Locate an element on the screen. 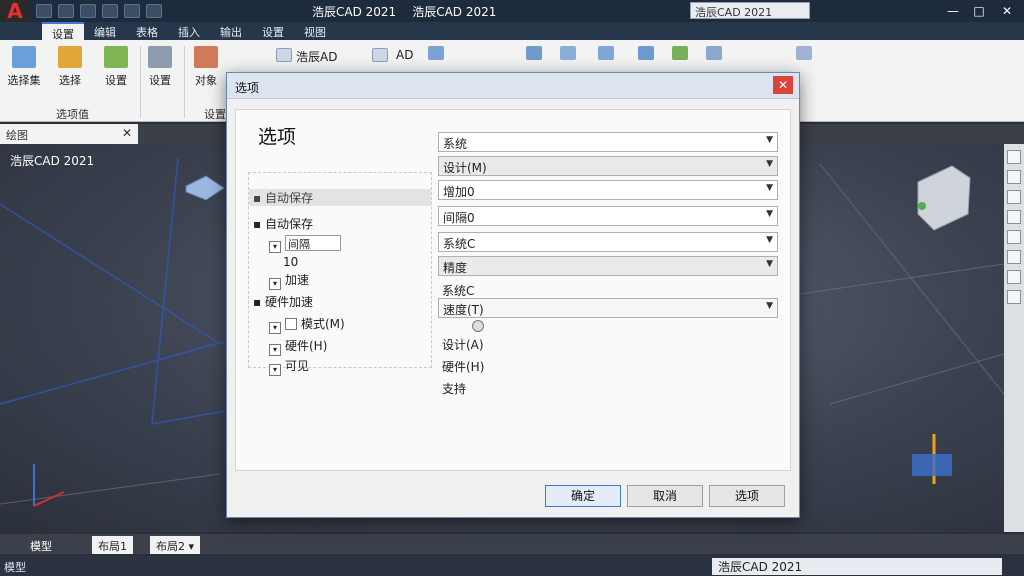  option-combo-2: 设计(M) ▼ is located at coordinates (608, 166).